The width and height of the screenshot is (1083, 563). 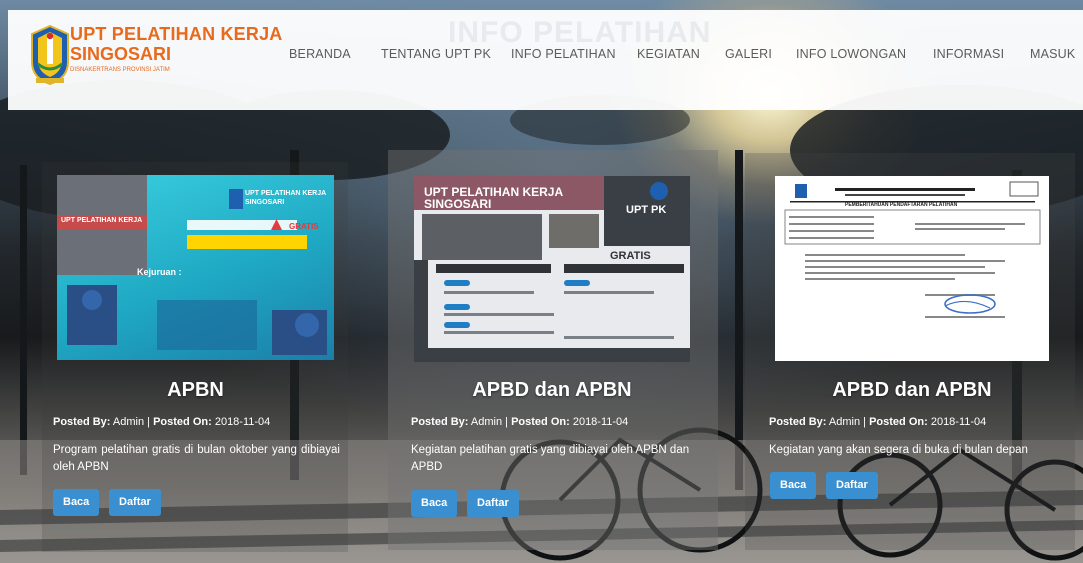 I want to click on poster-org: UPT PK, so click(x=646, y=210).